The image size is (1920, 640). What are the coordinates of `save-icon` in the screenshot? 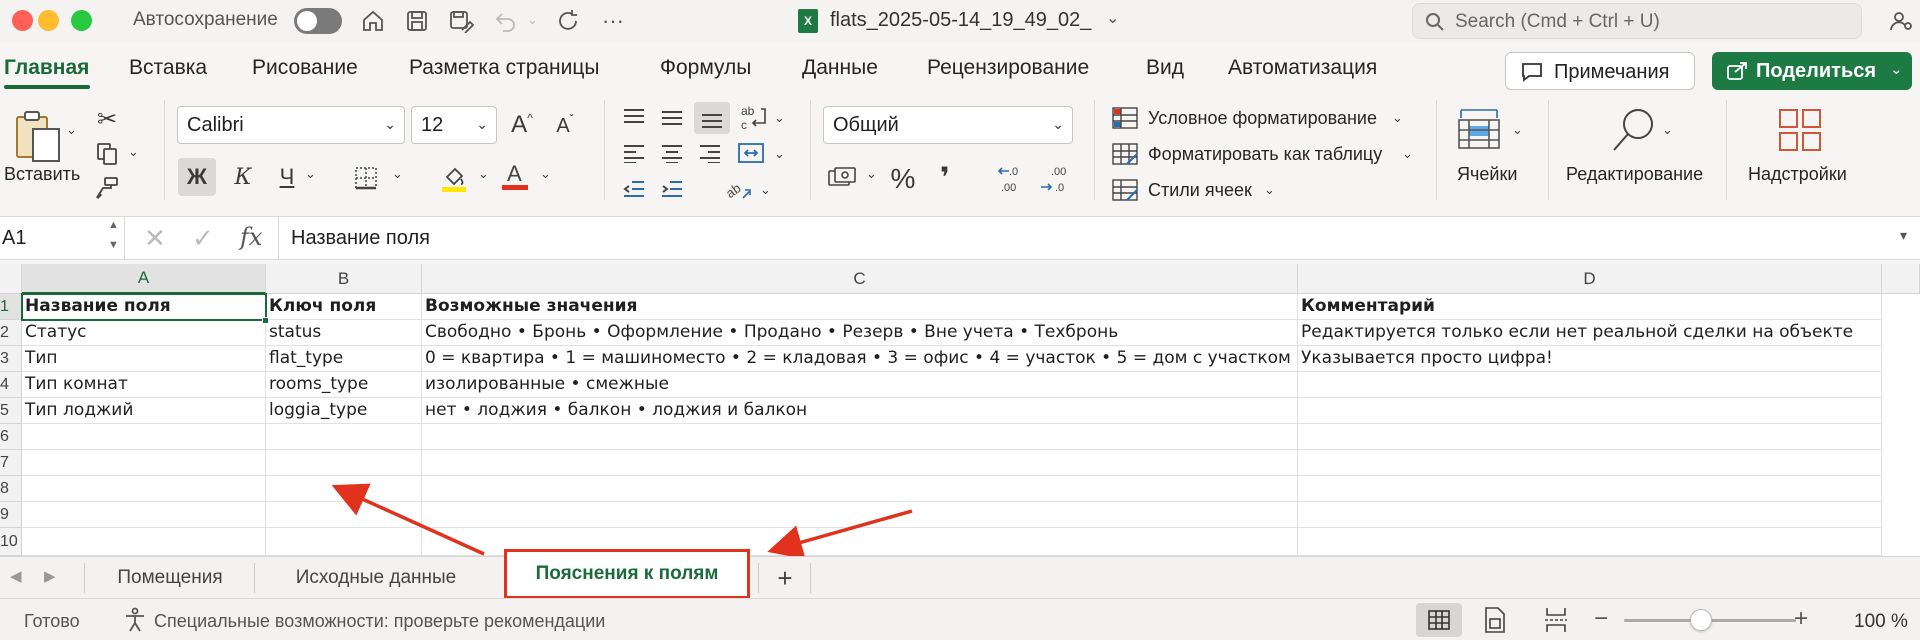 It's located at (417, 21).